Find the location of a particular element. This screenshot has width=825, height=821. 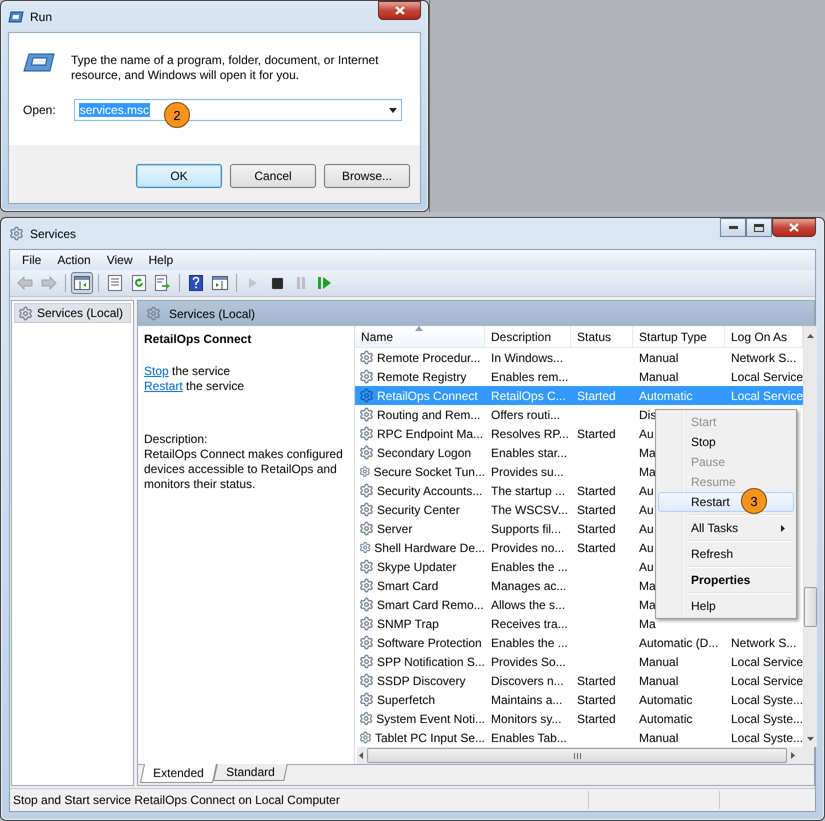

window-icon is located at coordinates (39, 62).